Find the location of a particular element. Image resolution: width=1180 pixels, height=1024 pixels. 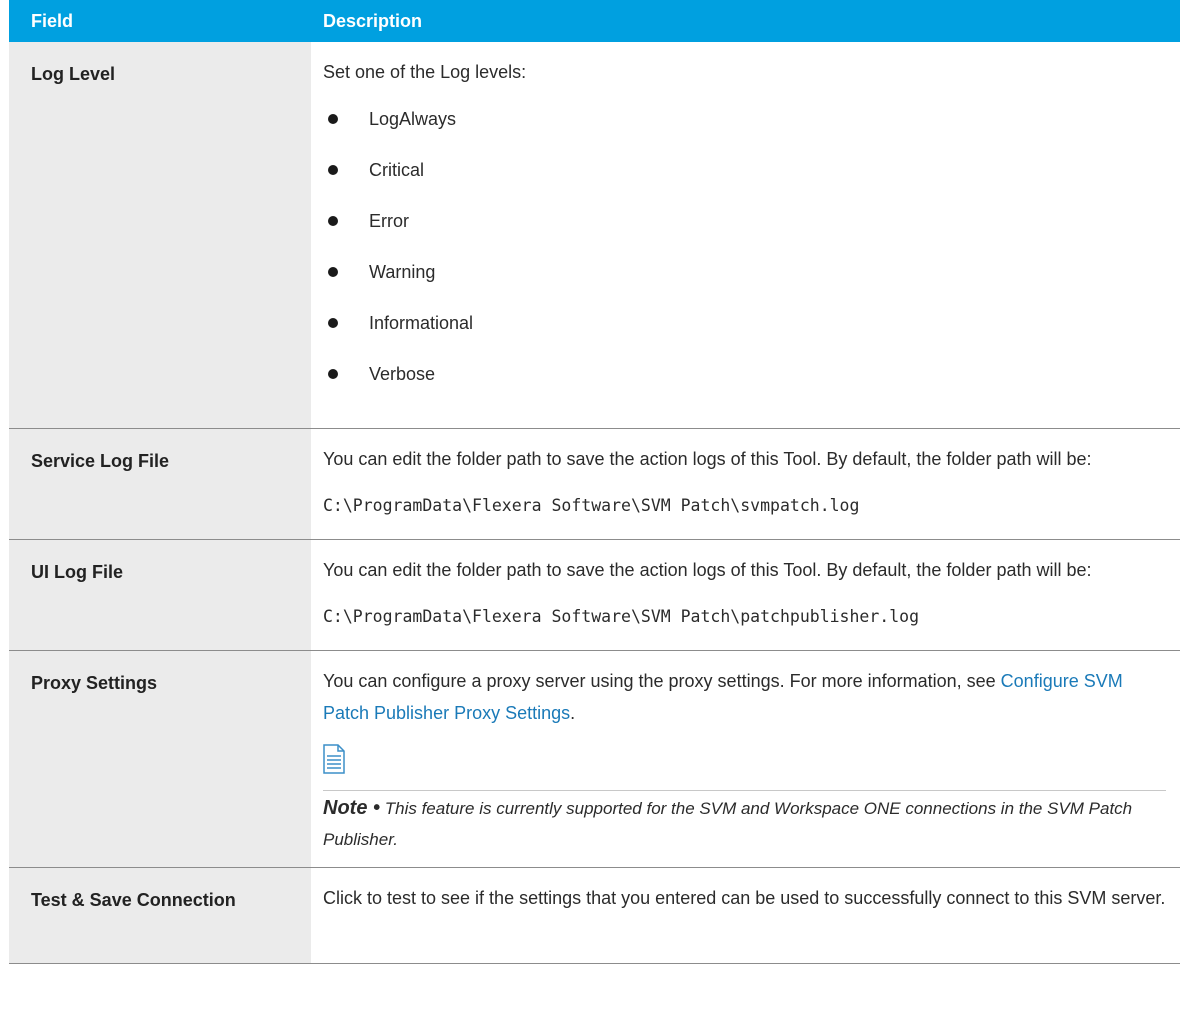

list-item: Error is located at coordinates (744, 230).